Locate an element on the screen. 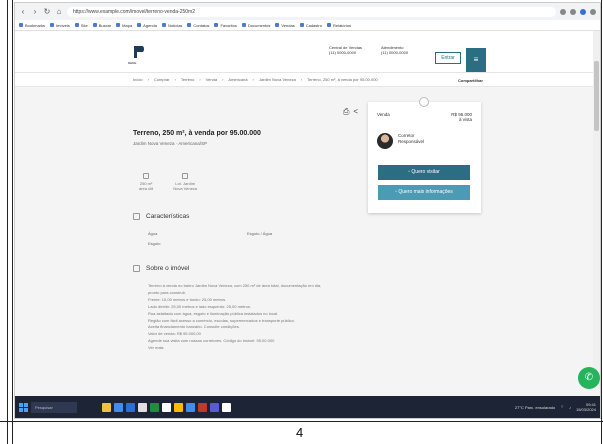  breadcrumb-item: Terreno is located at coordinates (188, 79).